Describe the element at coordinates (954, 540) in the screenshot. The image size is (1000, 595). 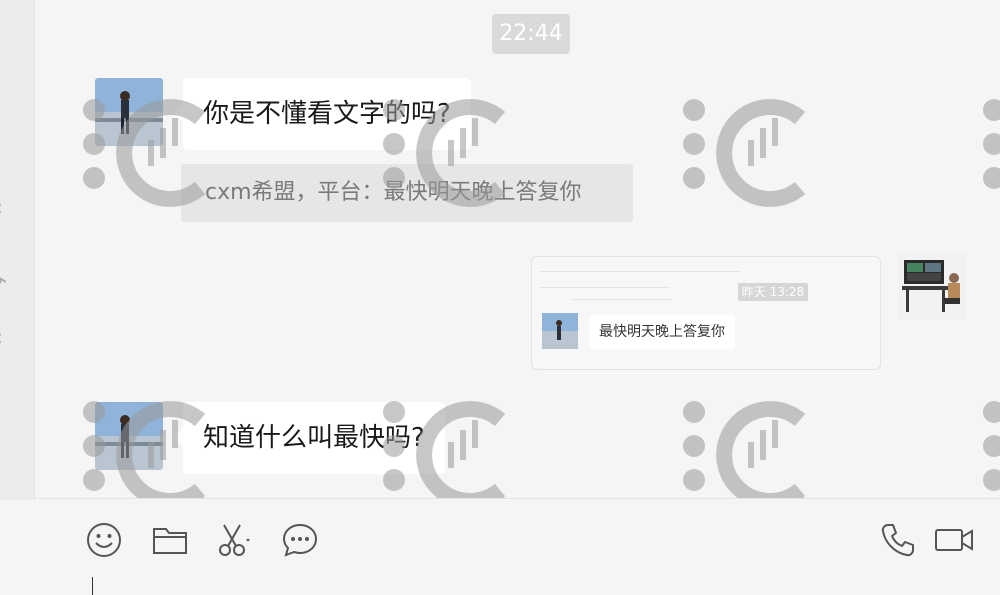
I see `video-icon` at that location.